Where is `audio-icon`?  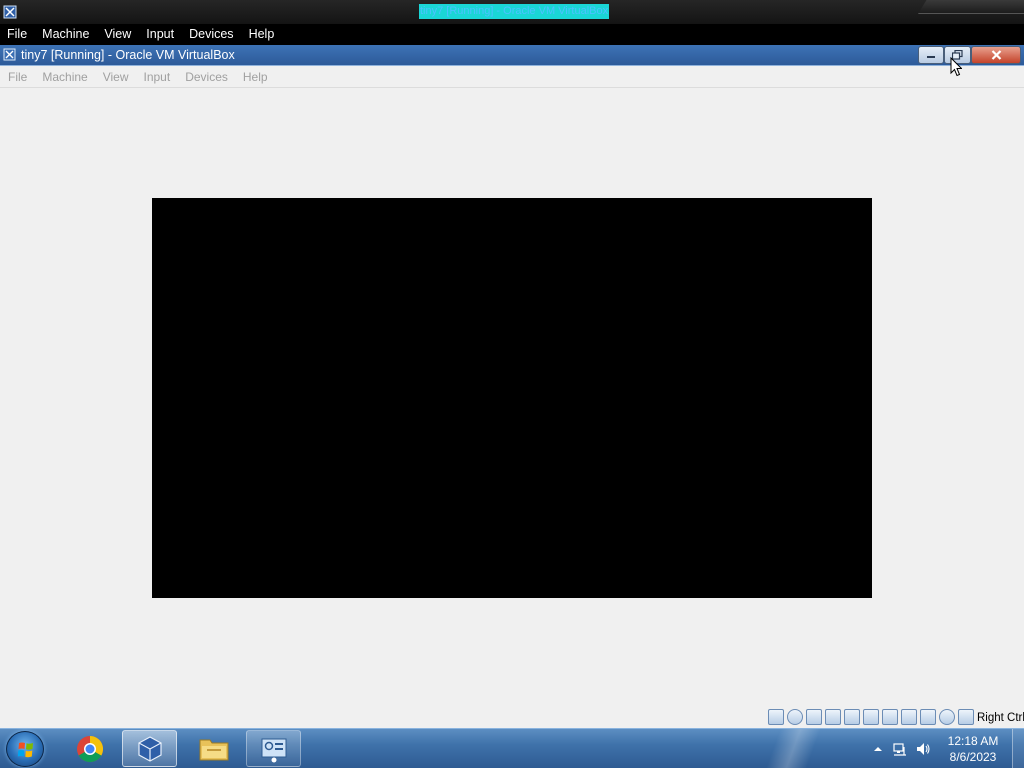 audio-icon is located at coordinates (814, 717).